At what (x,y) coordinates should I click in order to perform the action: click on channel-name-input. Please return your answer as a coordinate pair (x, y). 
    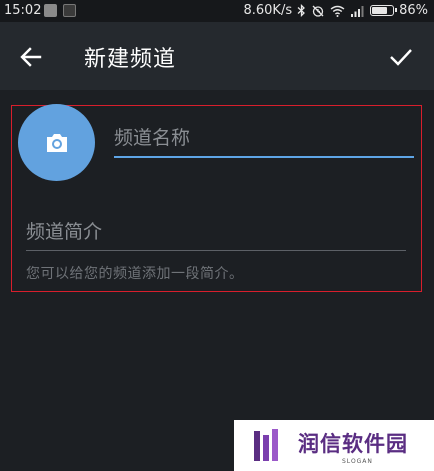
    Looking at the image, I should click on (264, 139).